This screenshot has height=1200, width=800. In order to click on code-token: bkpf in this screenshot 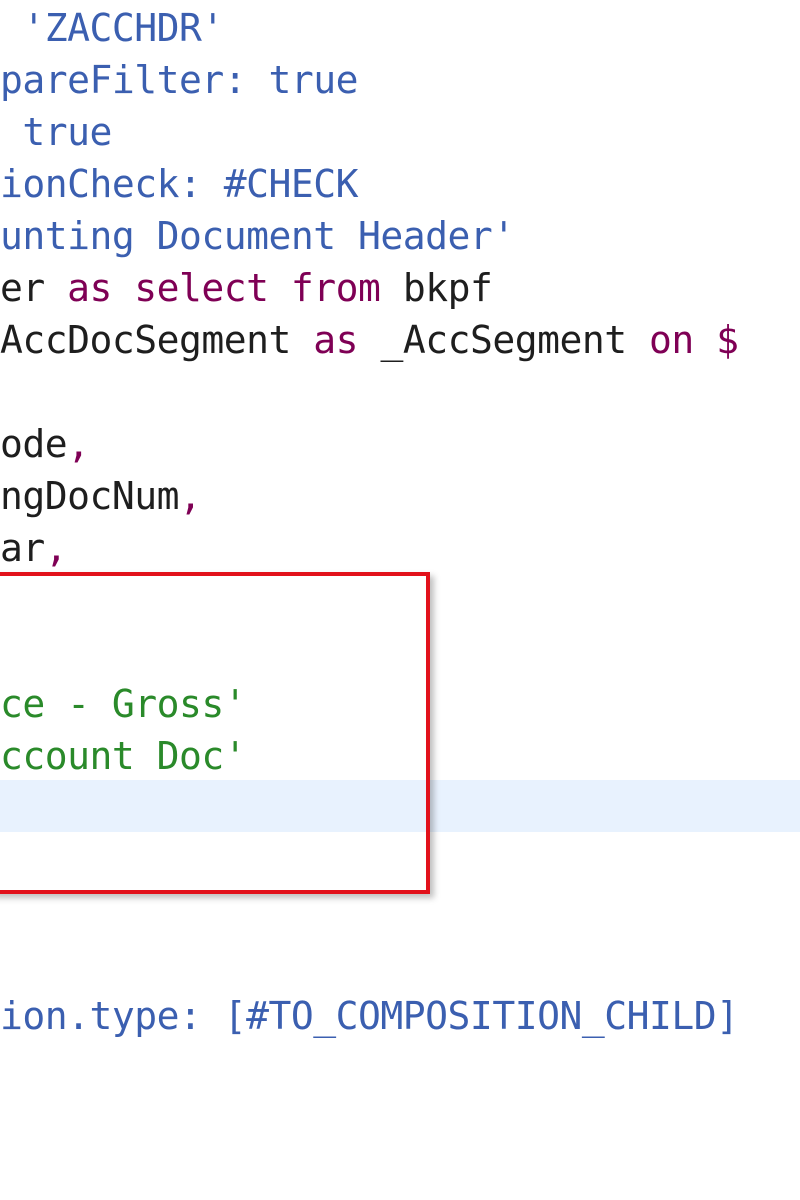, I will do `click(436, 288)`.